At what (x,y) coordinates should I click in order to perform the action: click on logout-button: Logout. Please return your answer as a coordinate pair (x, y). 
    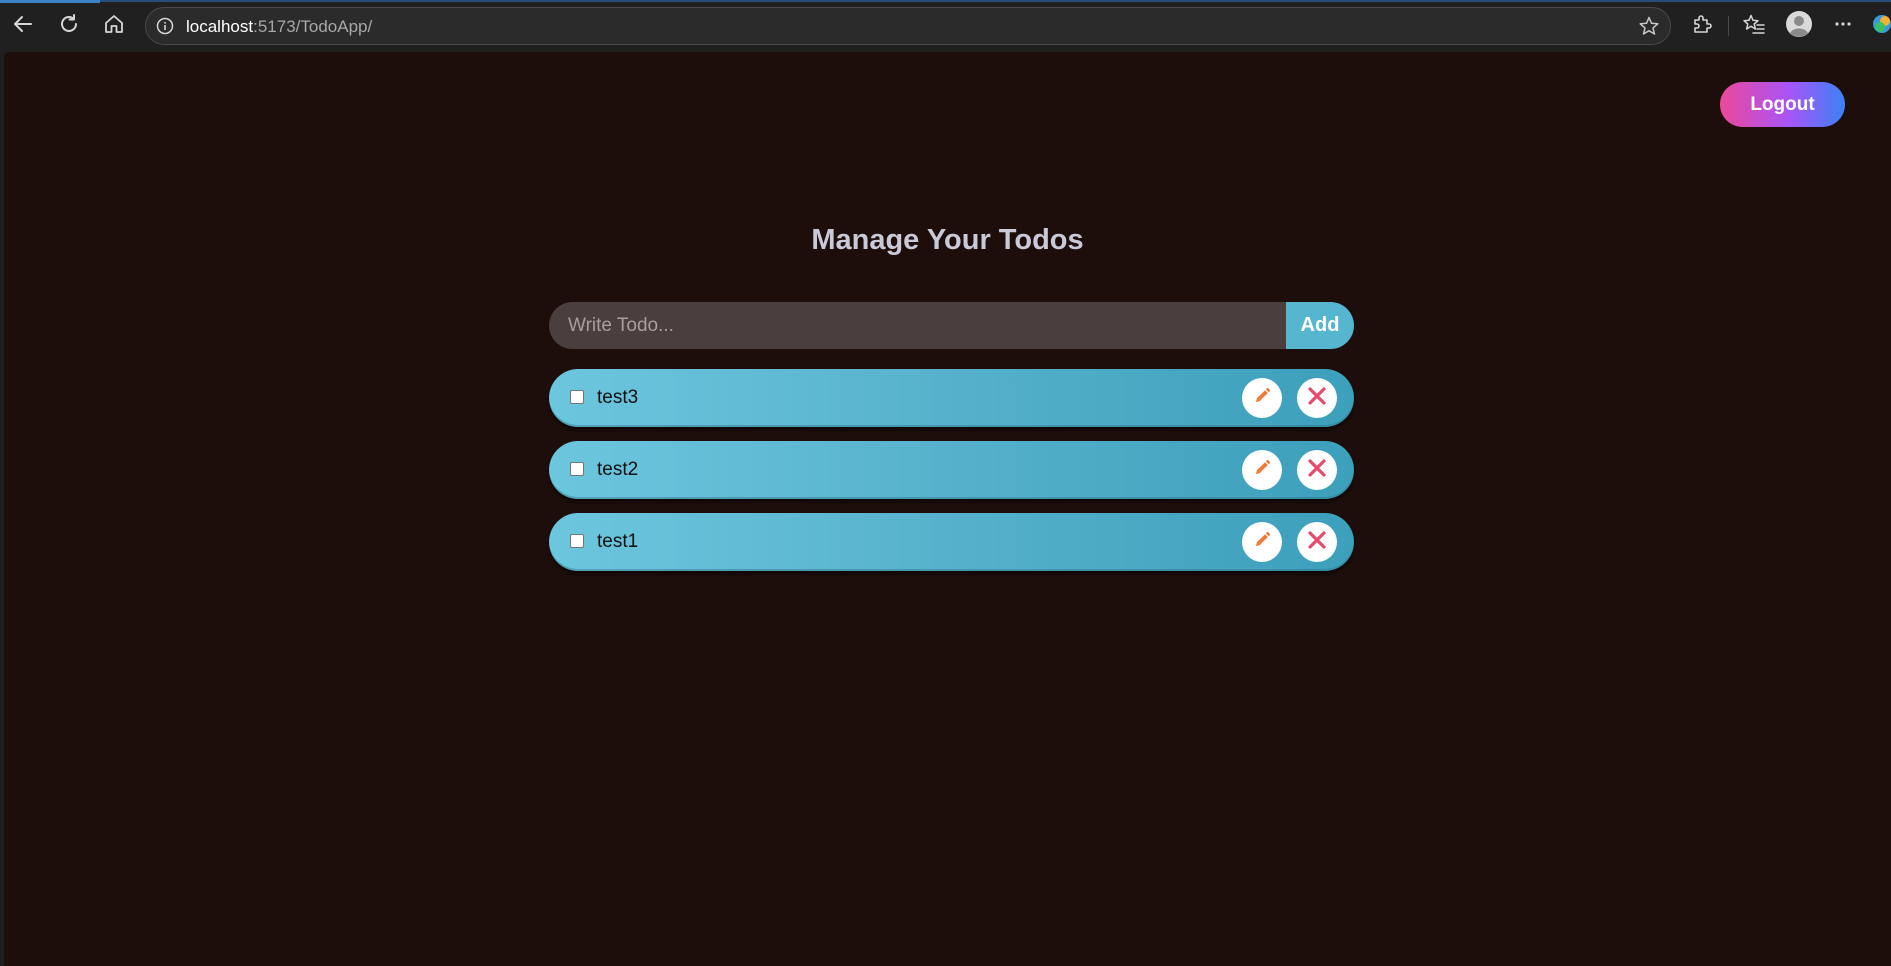
    Looking at the image, I should click on (1782, 104).